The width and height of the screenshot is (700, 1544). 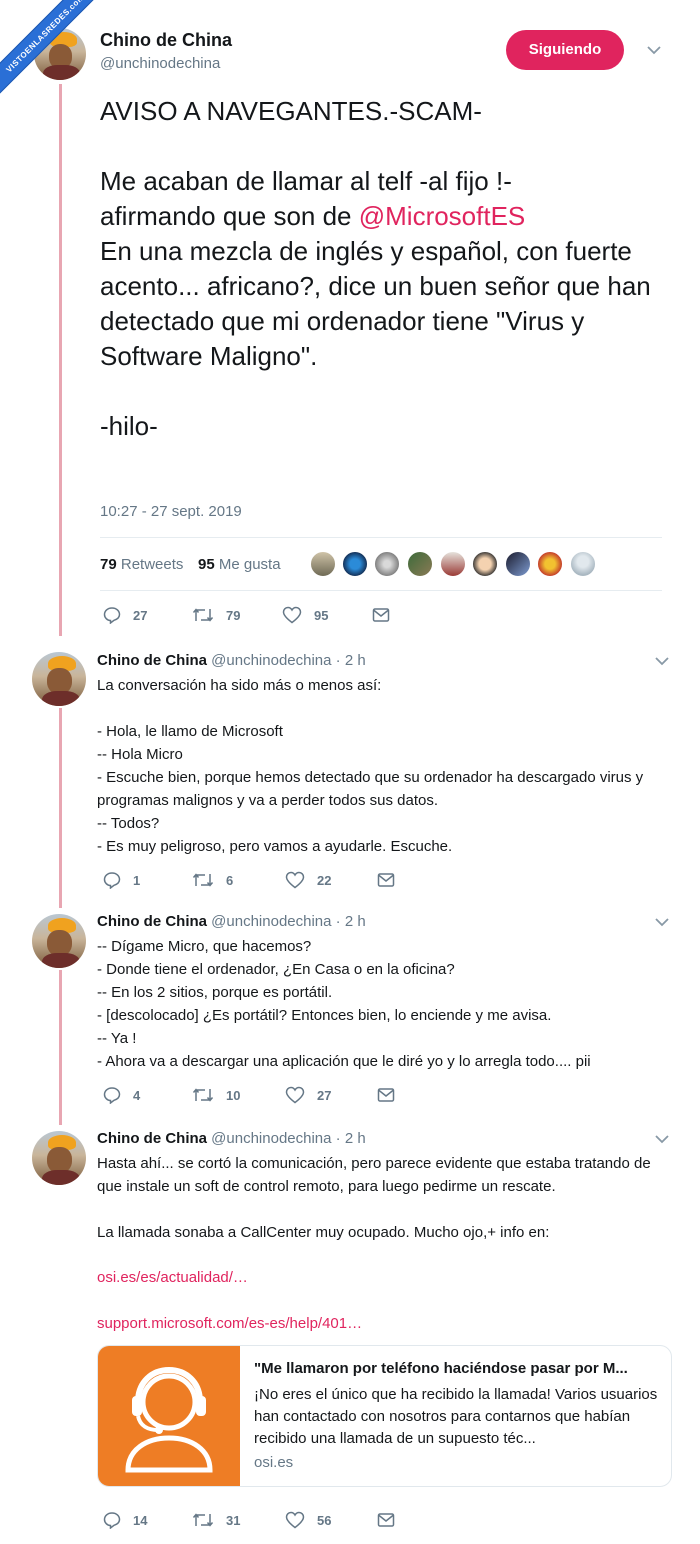 What do you see at coordinates (216, 1520) in the screenshot?
I see `retweet-button: 31` at bounding box center [216, 1520].